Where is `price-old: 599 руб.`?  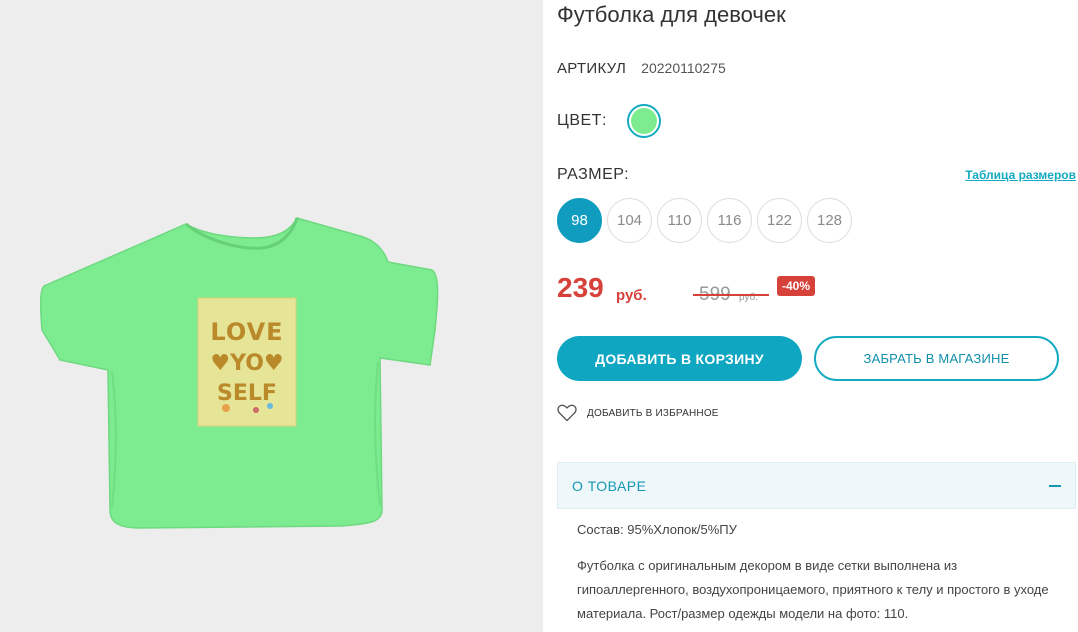 price-old: 599 руб. is located at coordinates (731, 294).